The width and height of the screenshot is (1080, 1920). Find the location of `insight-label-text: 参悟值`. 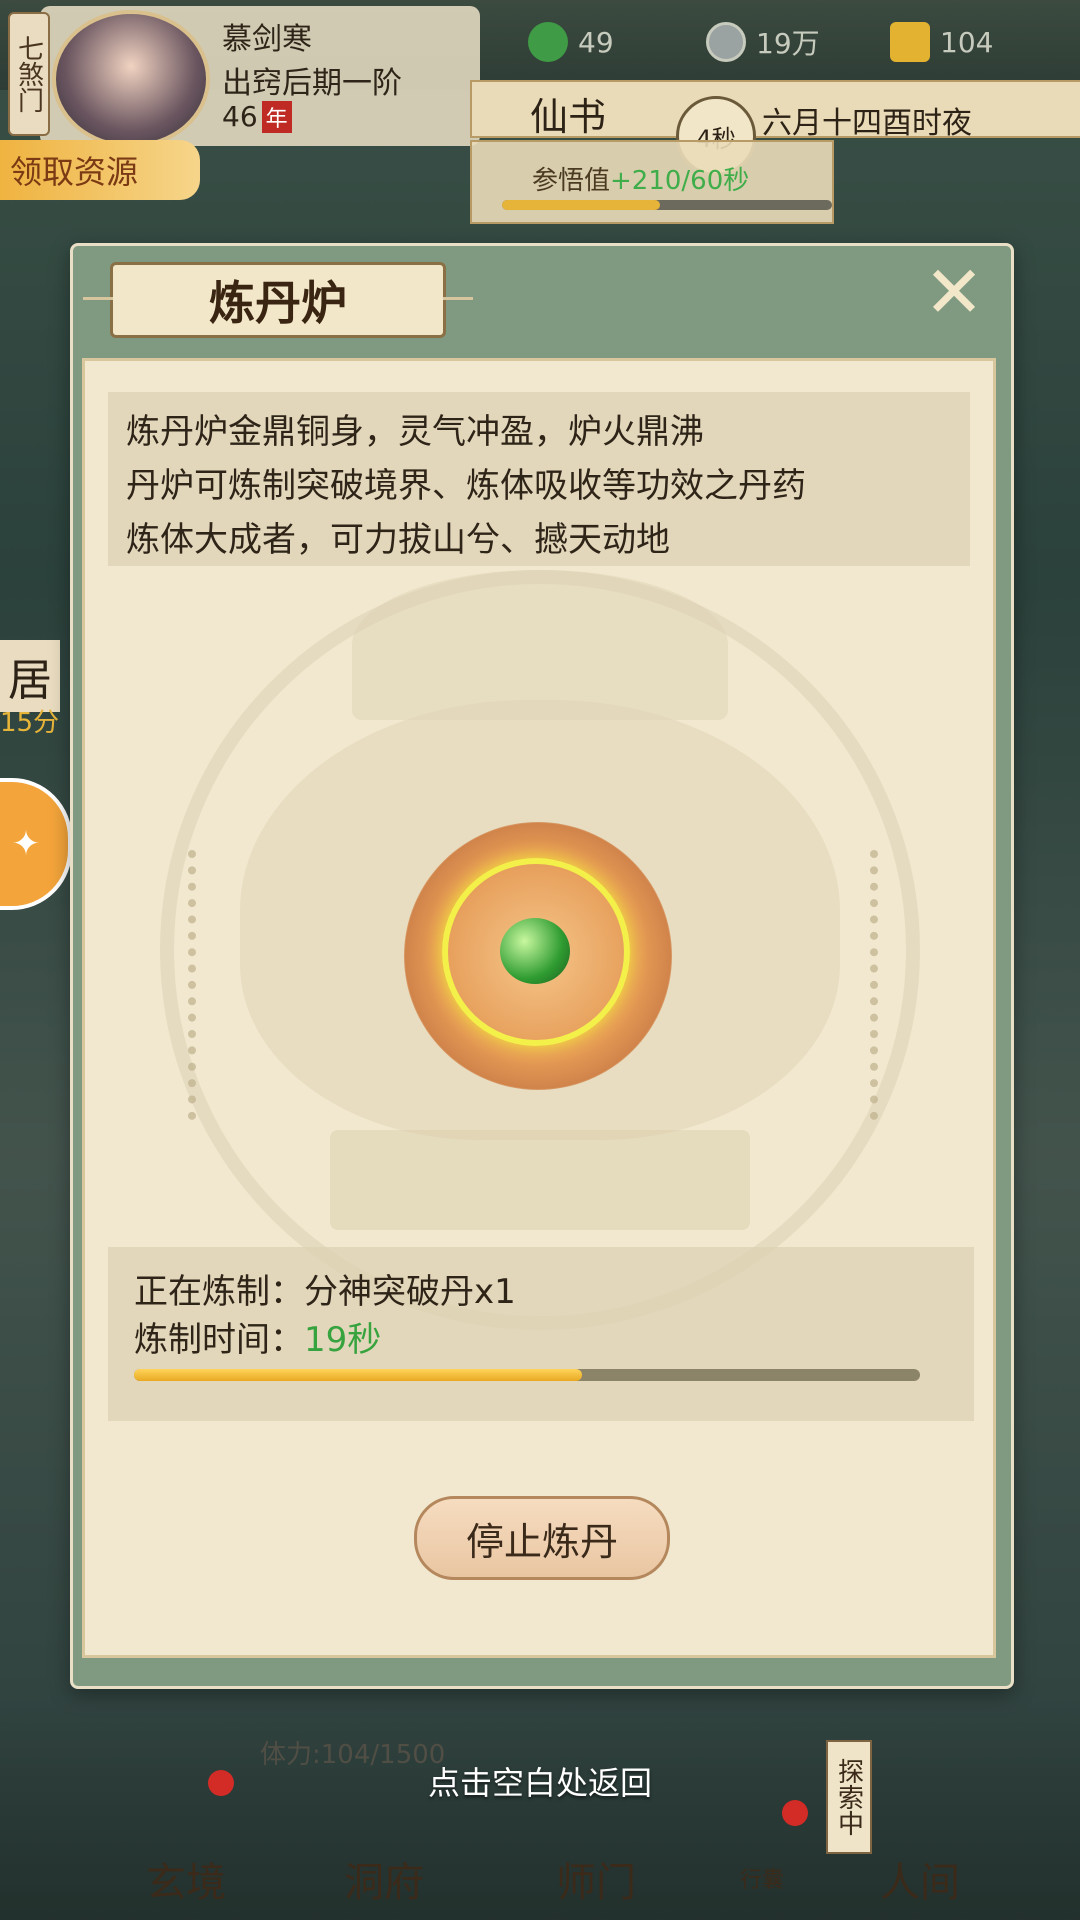

insight-label-text: 参悟值 is located at coordinates (571, 181).